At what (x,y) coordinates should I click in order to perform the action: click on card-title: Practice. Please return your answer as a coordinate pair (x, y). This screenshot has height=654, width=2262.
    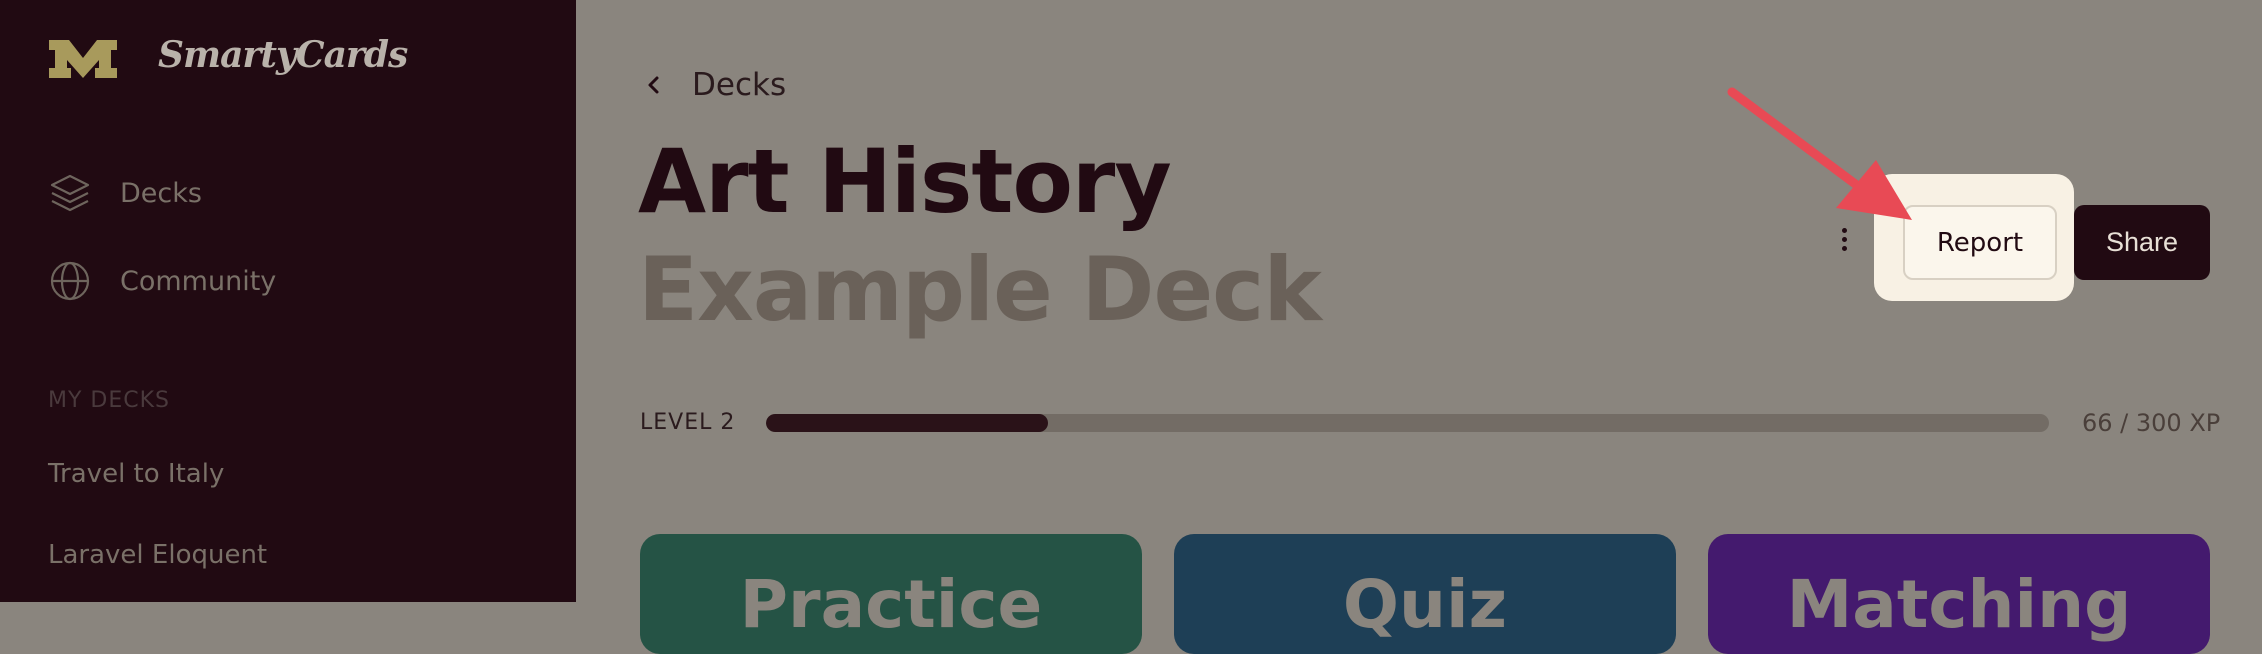
    Looking at the image, I should click on (891, 604).